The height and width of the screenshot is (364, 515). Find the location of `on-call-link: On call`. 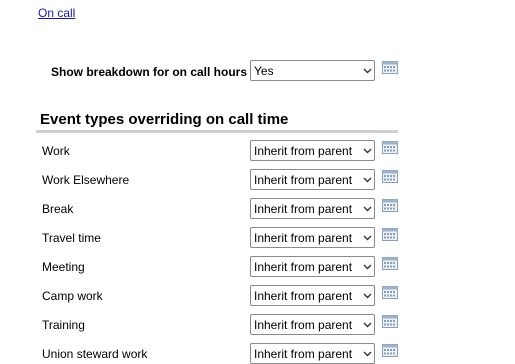

on-call-link: On call is located at coordinates (56, 13).